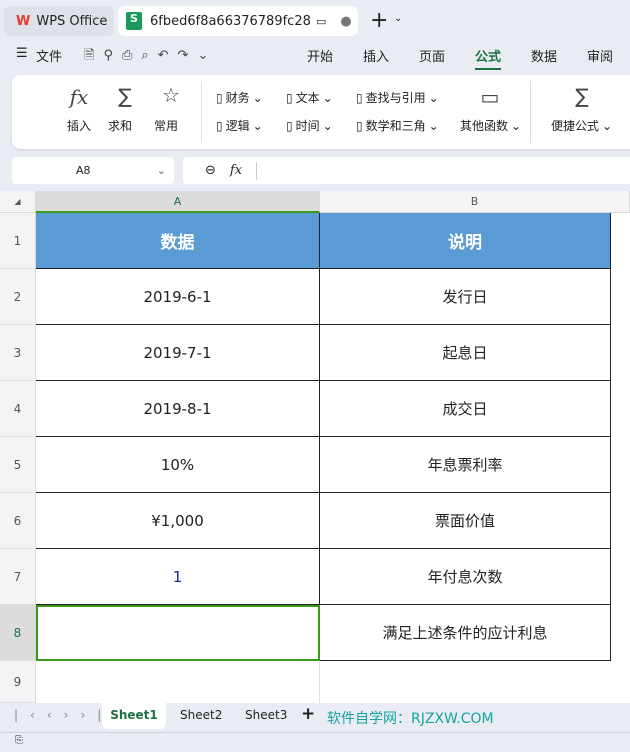 The image size is (630, 752). I want to click on row-header: 5, so click(18, 465).